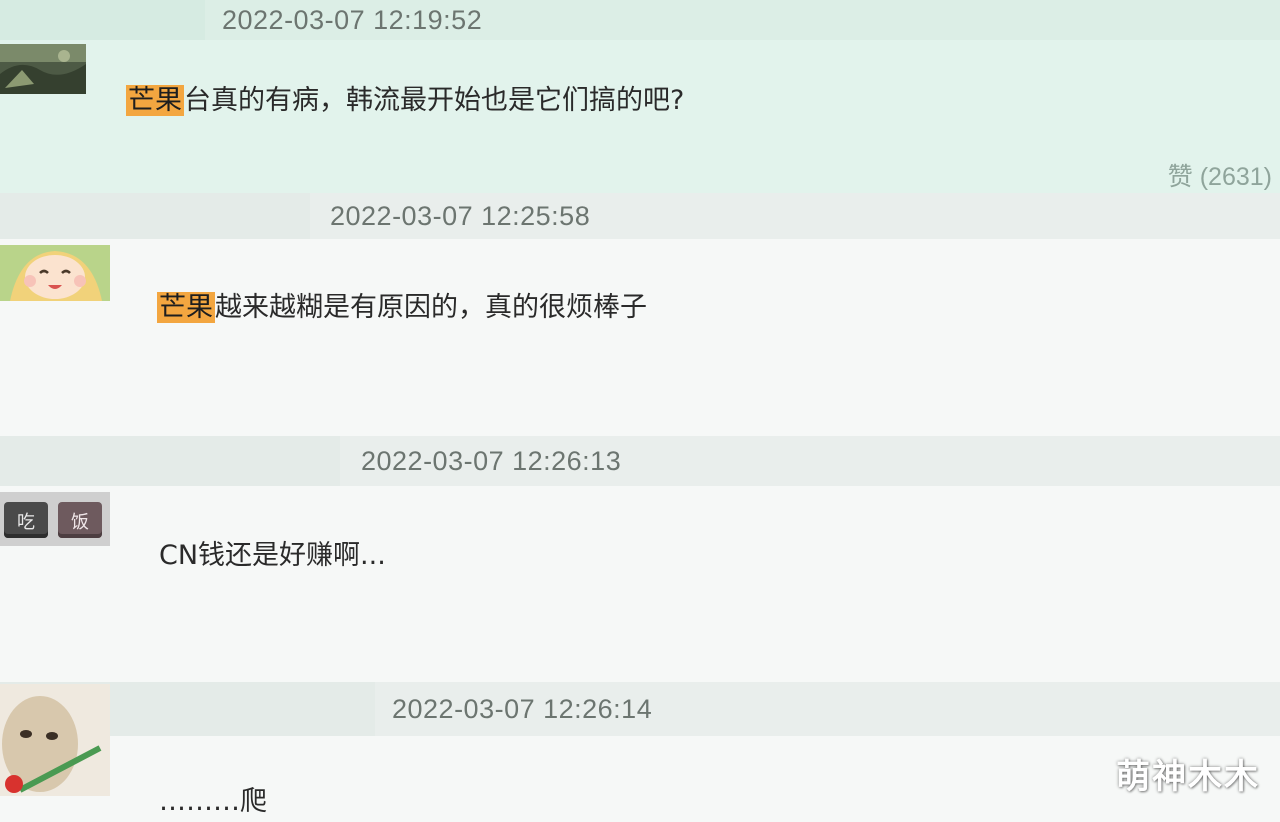  I want to click on avatar-cat-flower-icon, so click(55, 740).